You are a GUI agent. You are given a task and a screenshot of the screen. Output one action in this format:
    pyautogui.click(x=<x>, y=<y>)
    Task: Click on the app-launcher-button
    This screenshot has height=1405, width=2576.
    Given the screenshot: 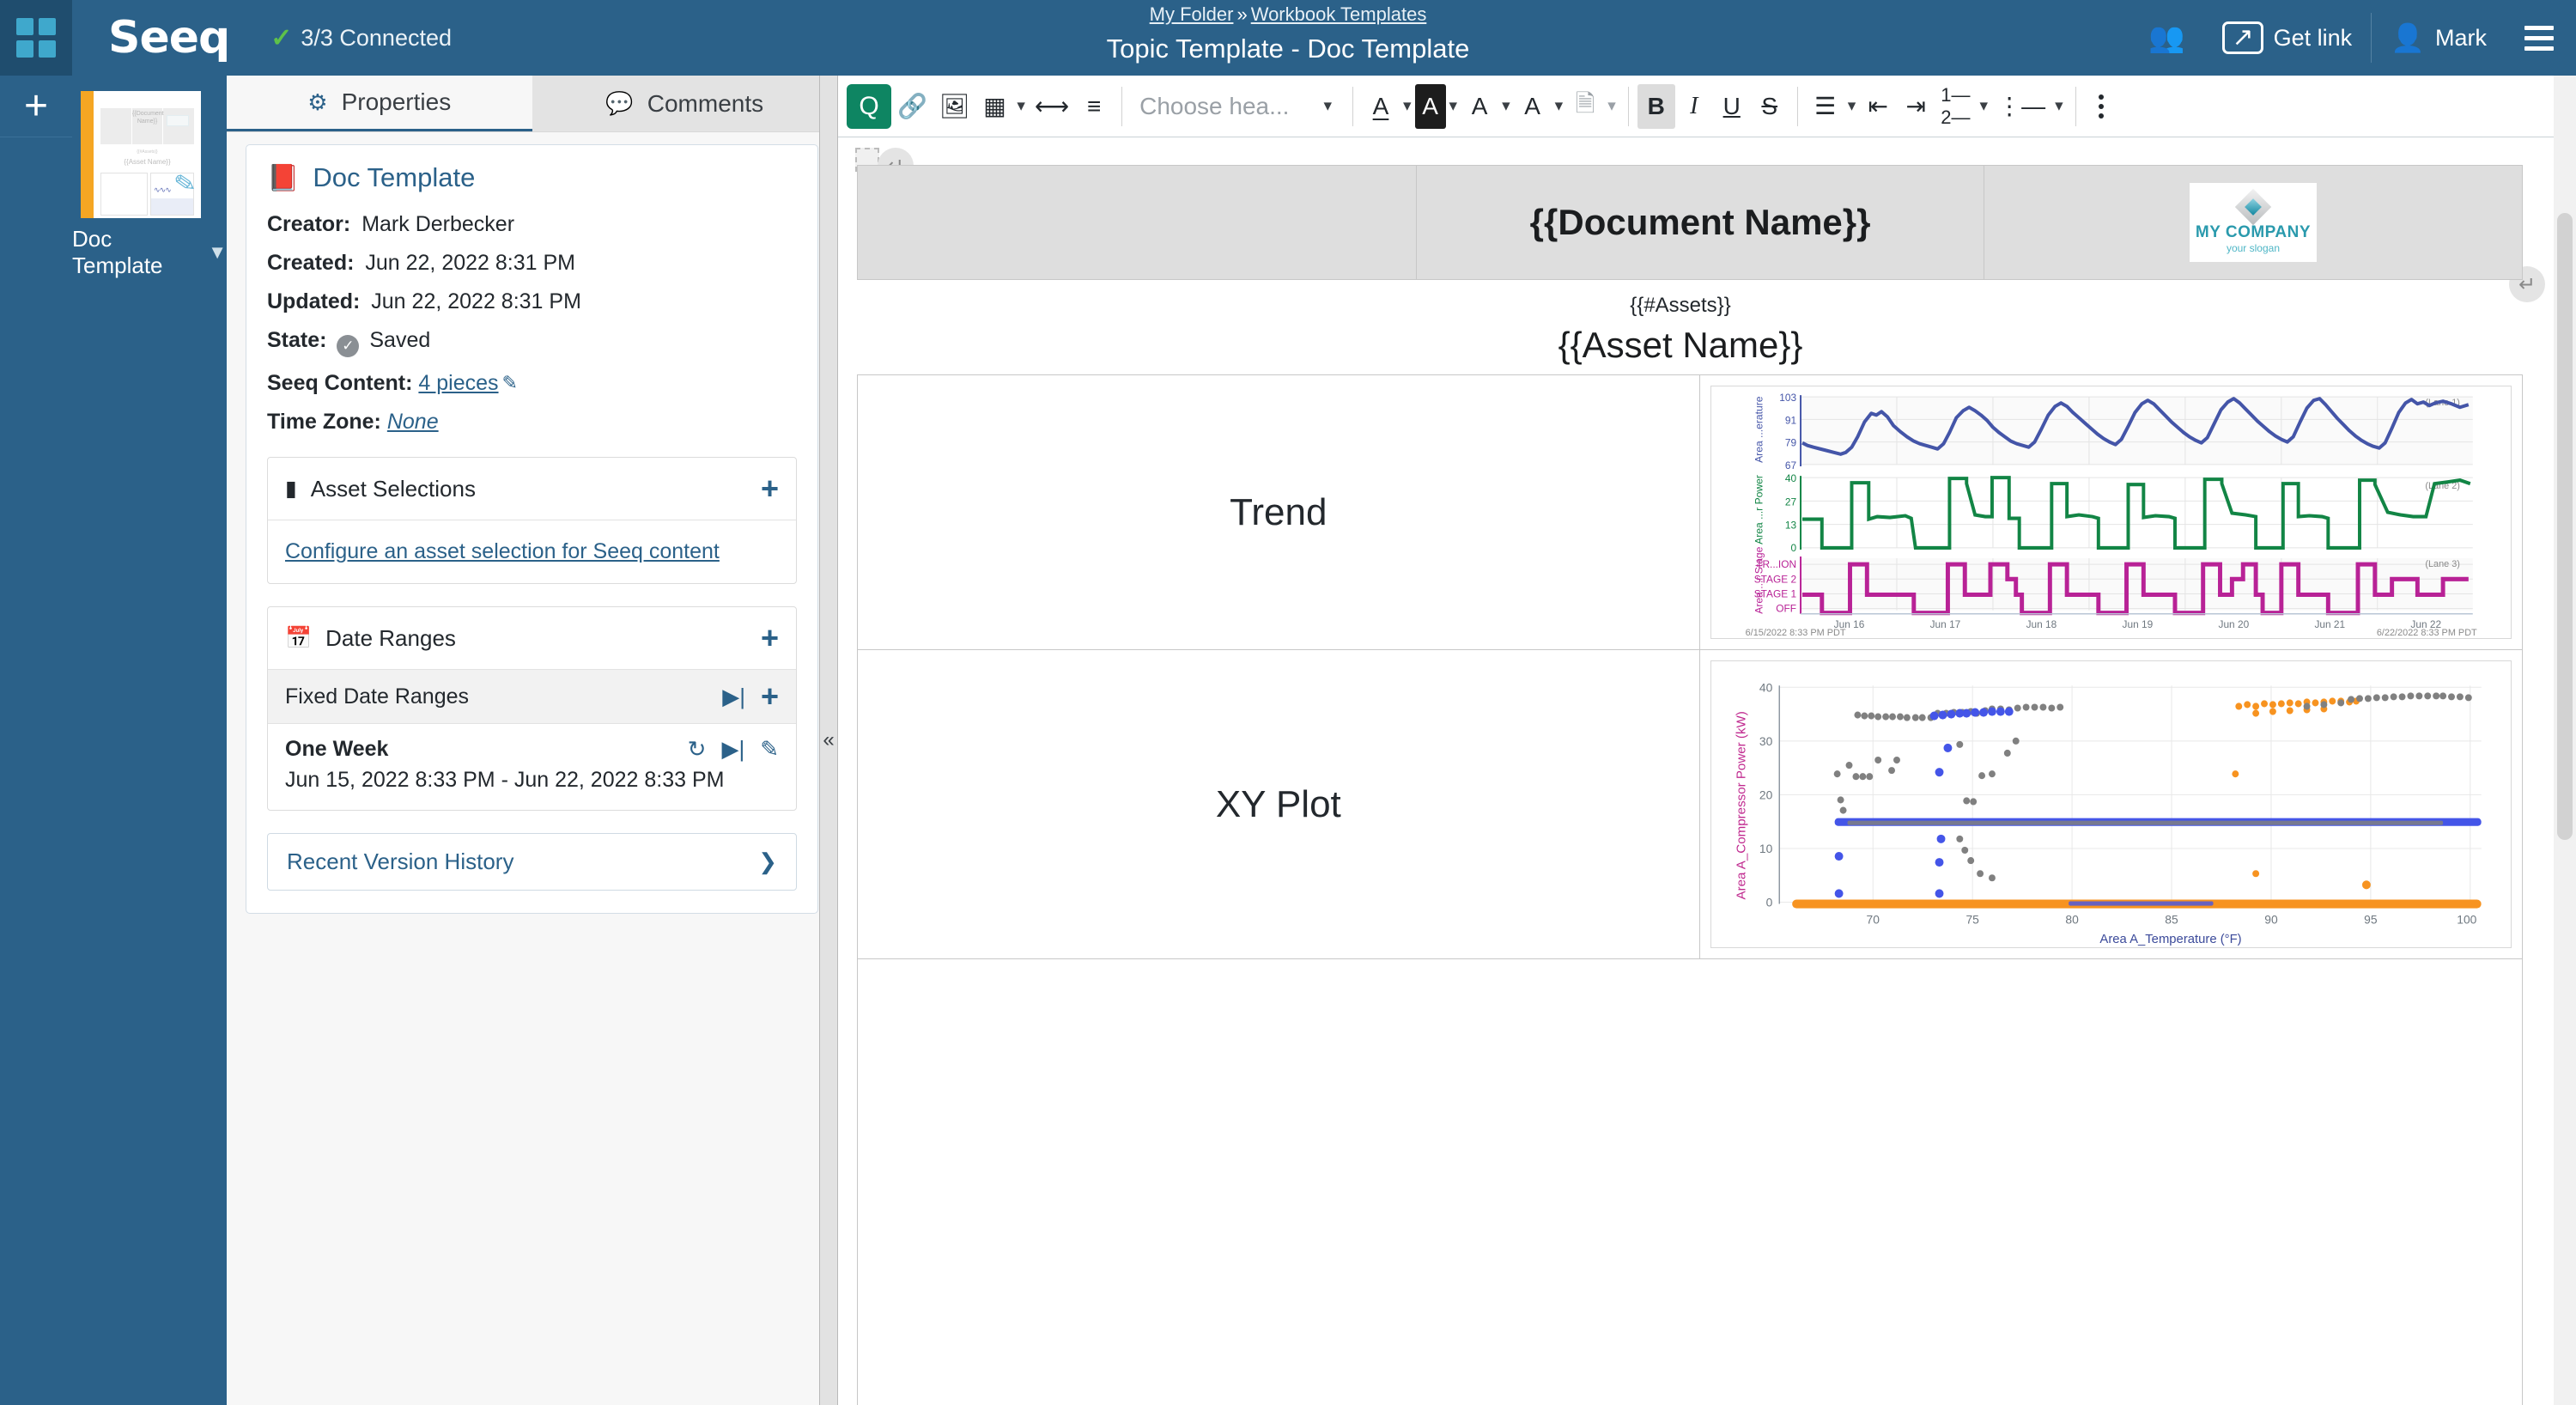 What is the action you would take?
    pyautogui.click(x=36, y=38)
    